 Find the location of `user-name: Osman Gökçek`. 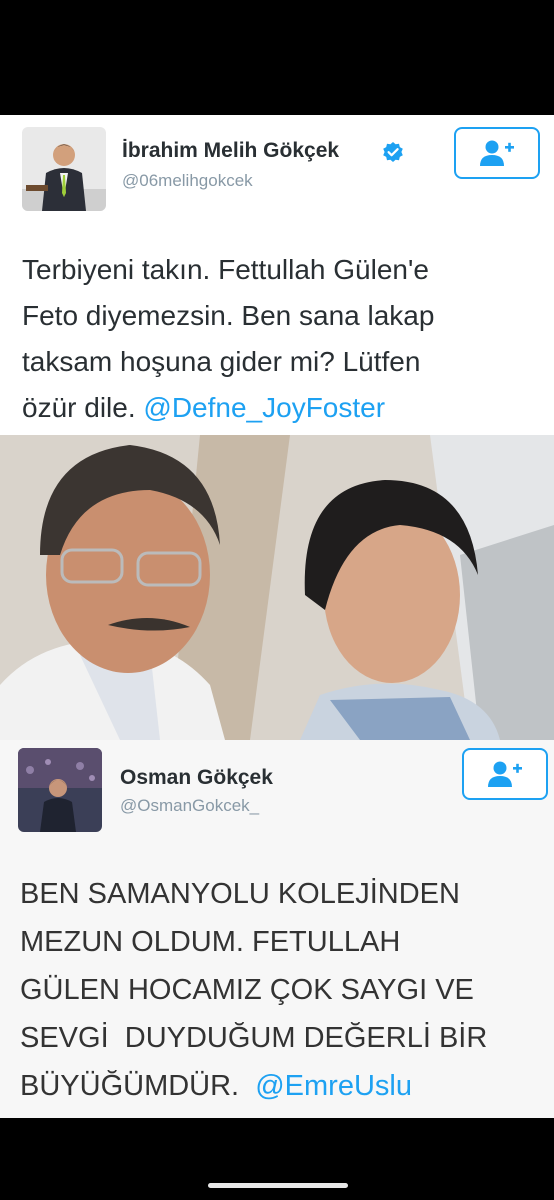

user-name: Osman Gökçek is located at coordinates (196, 778).